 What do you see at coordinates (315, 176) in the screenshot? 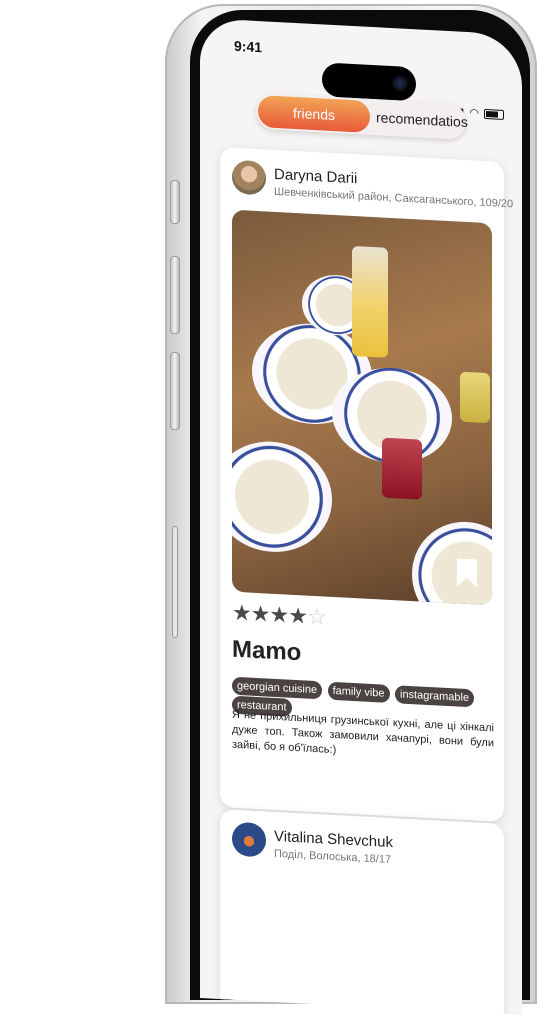
I see `author-name: Daryna Darii` at bounding box center [315, 176].